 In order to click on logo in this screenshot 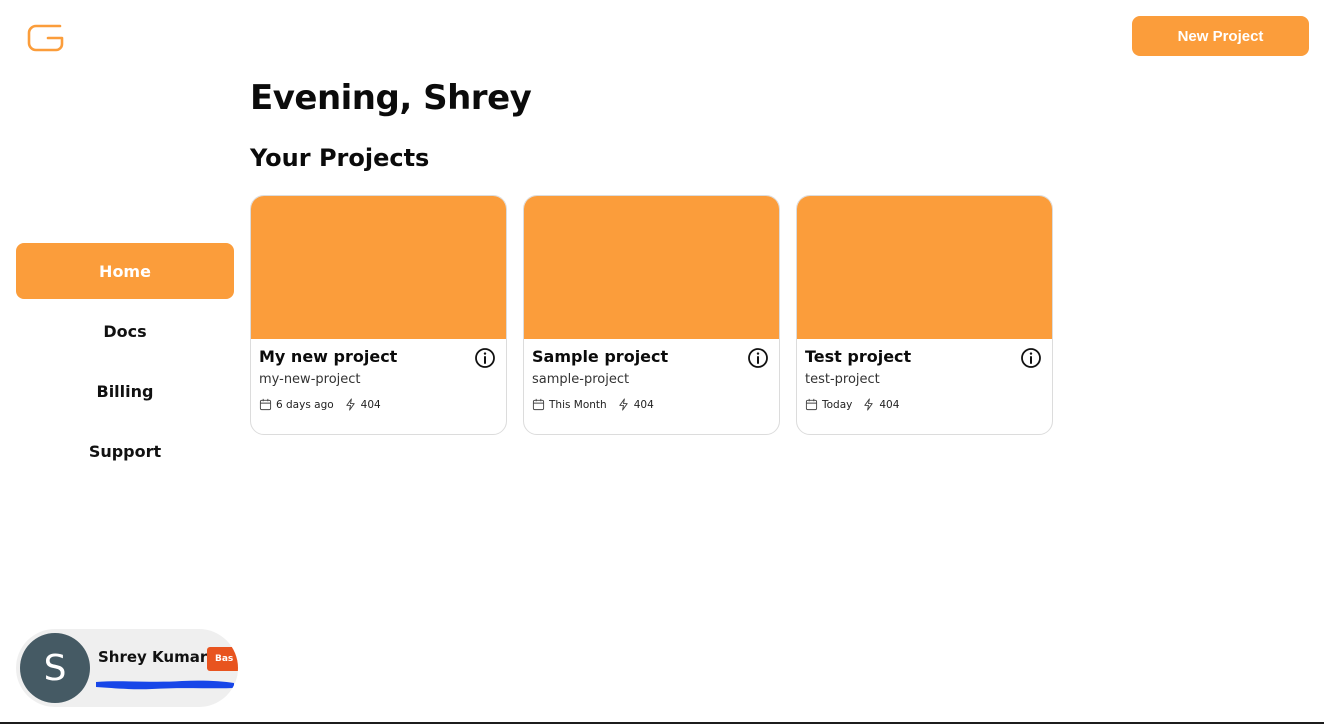, I will do `click(46, 38)`.